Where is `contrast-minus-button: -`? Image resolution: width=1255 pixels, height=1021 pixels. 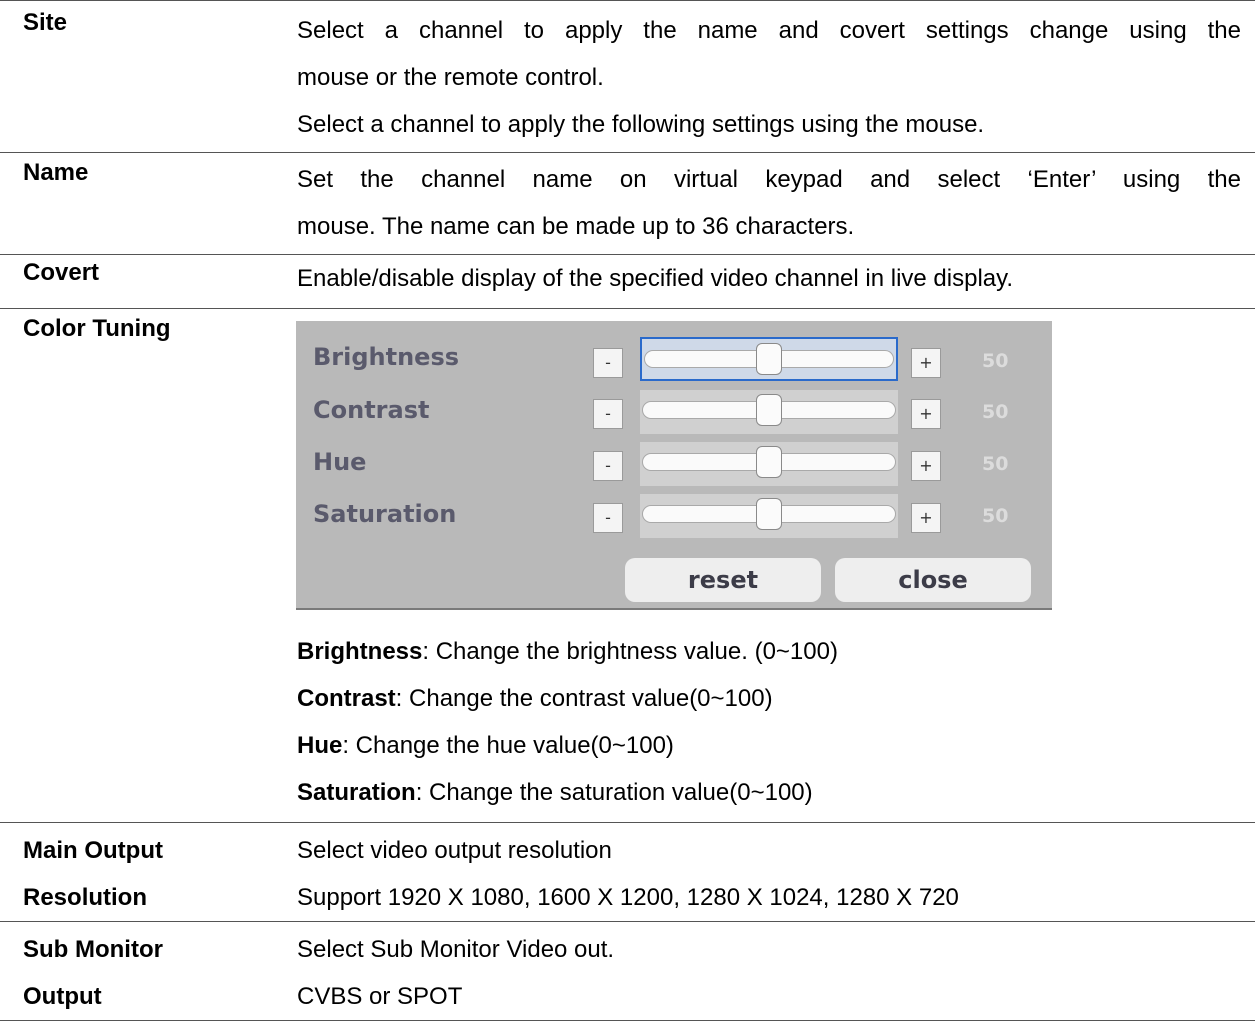 contrast-minus-button: - is located at coordinates (608, 414).